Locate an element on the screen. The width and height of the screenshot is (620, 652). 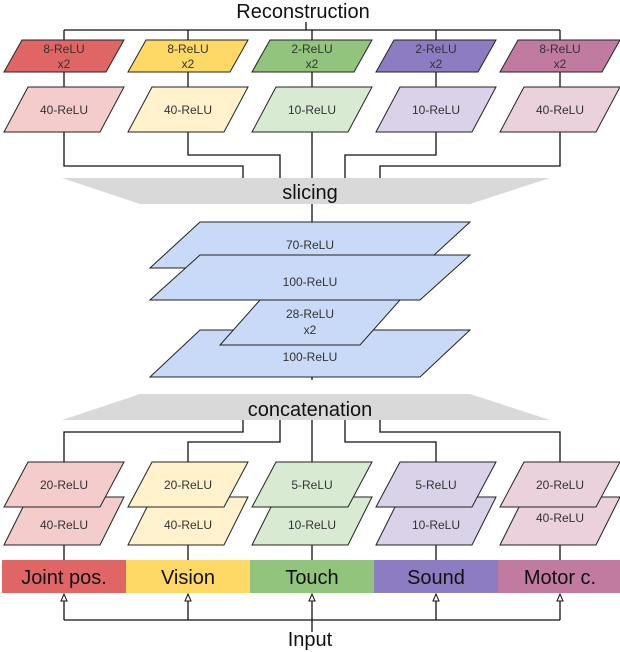
modality-name: Joint pos. is located at coordinates (64, 578).